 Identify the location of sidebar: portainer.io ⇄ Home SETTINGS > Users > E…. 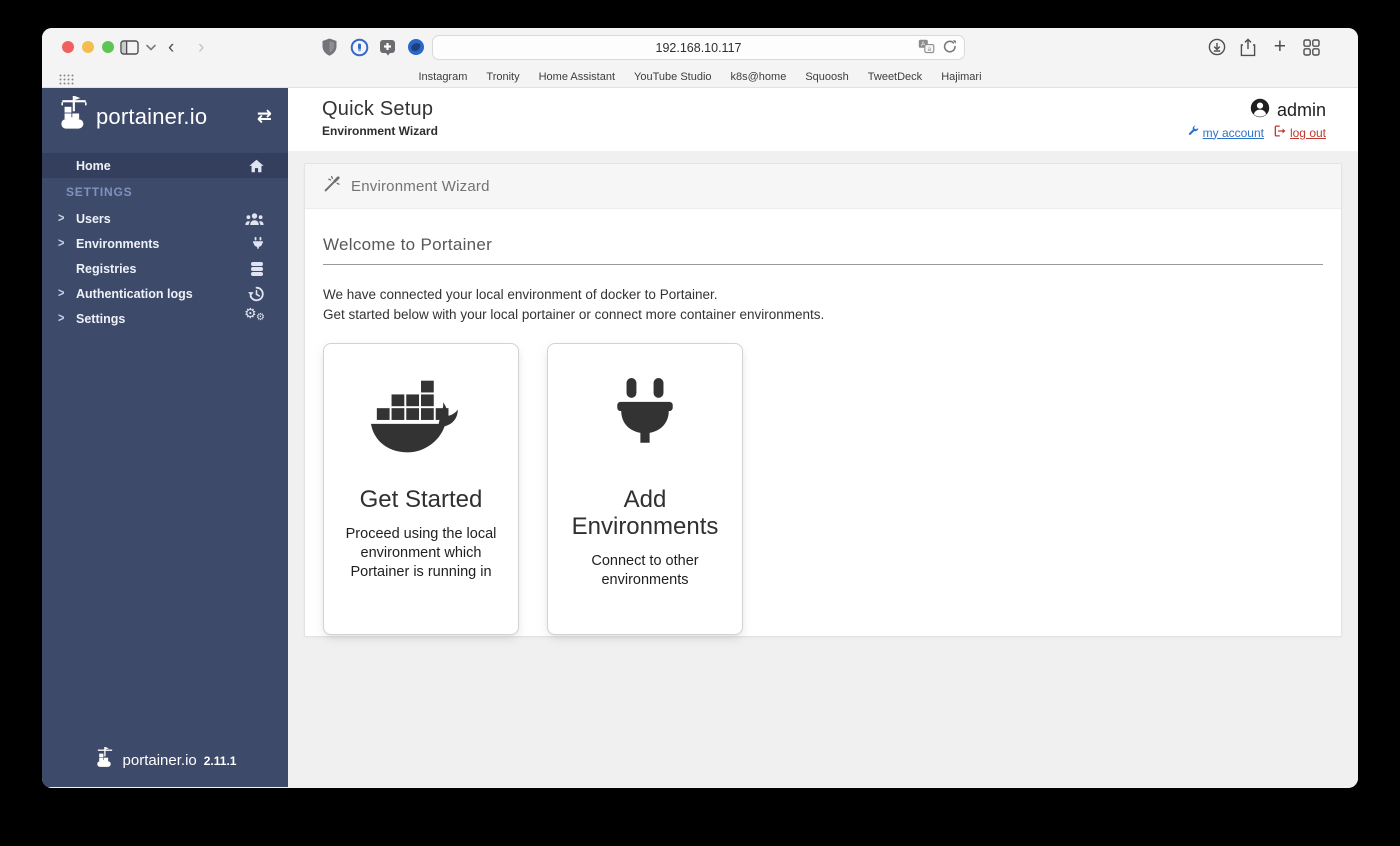
(165, 437).